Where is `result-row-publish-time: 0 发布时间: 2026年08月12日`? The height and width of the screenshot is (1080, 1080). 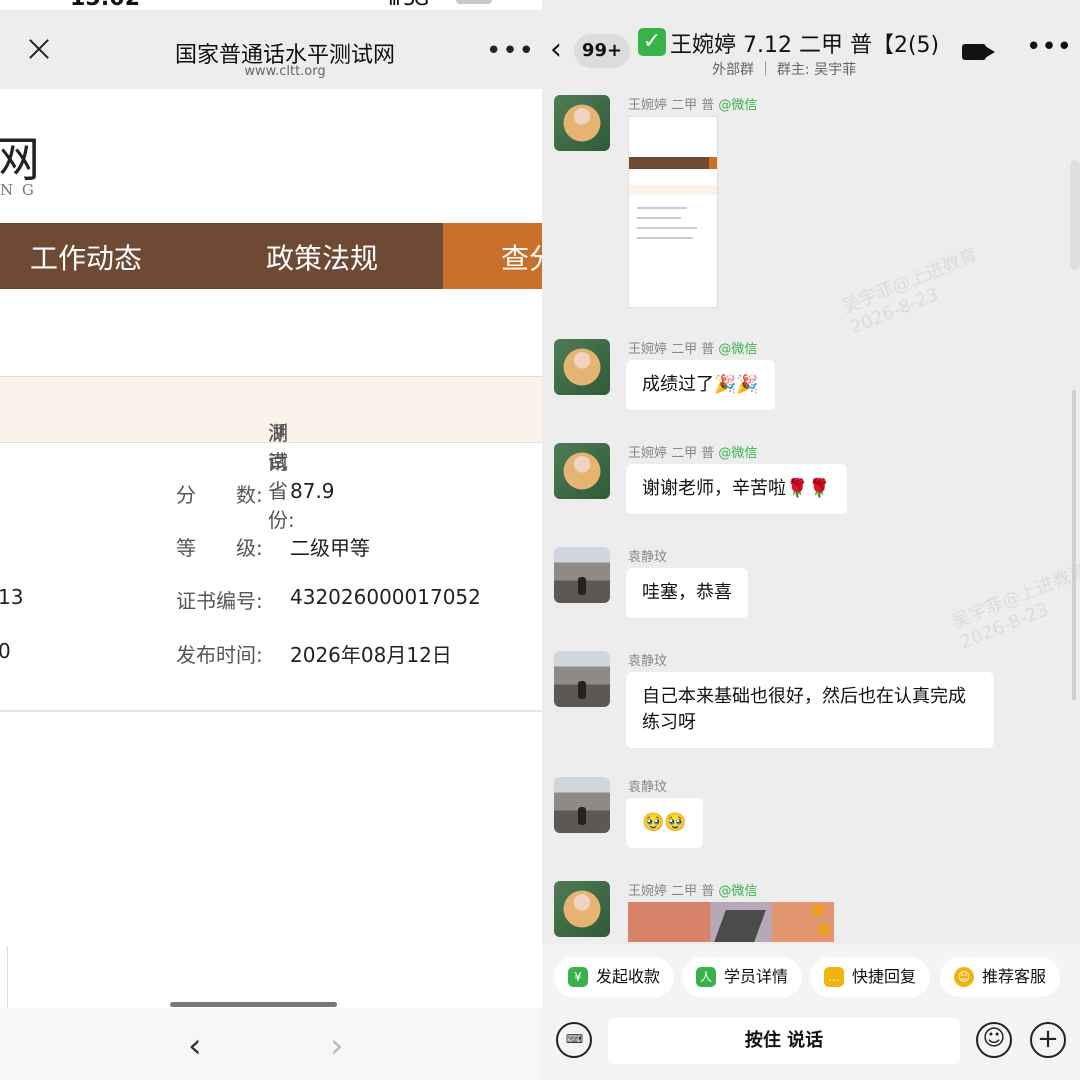 result-row-publish-time: 0 发布时间: 2026年08月12日 is located at coordinates (271, 654).